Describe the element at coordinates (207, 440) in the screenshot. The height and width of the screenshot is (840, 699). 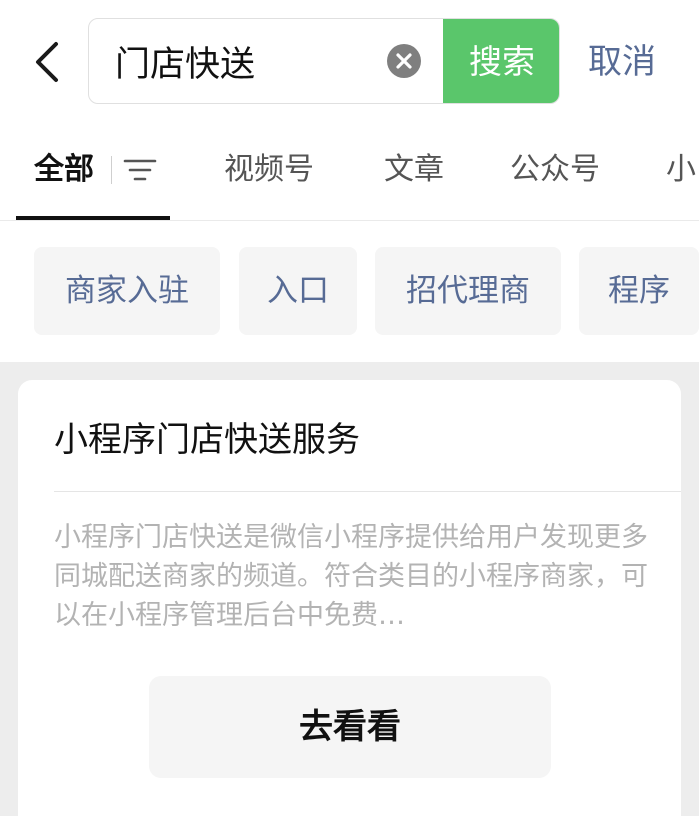
I see `result-title: 小程序门店快送服务` at that location.